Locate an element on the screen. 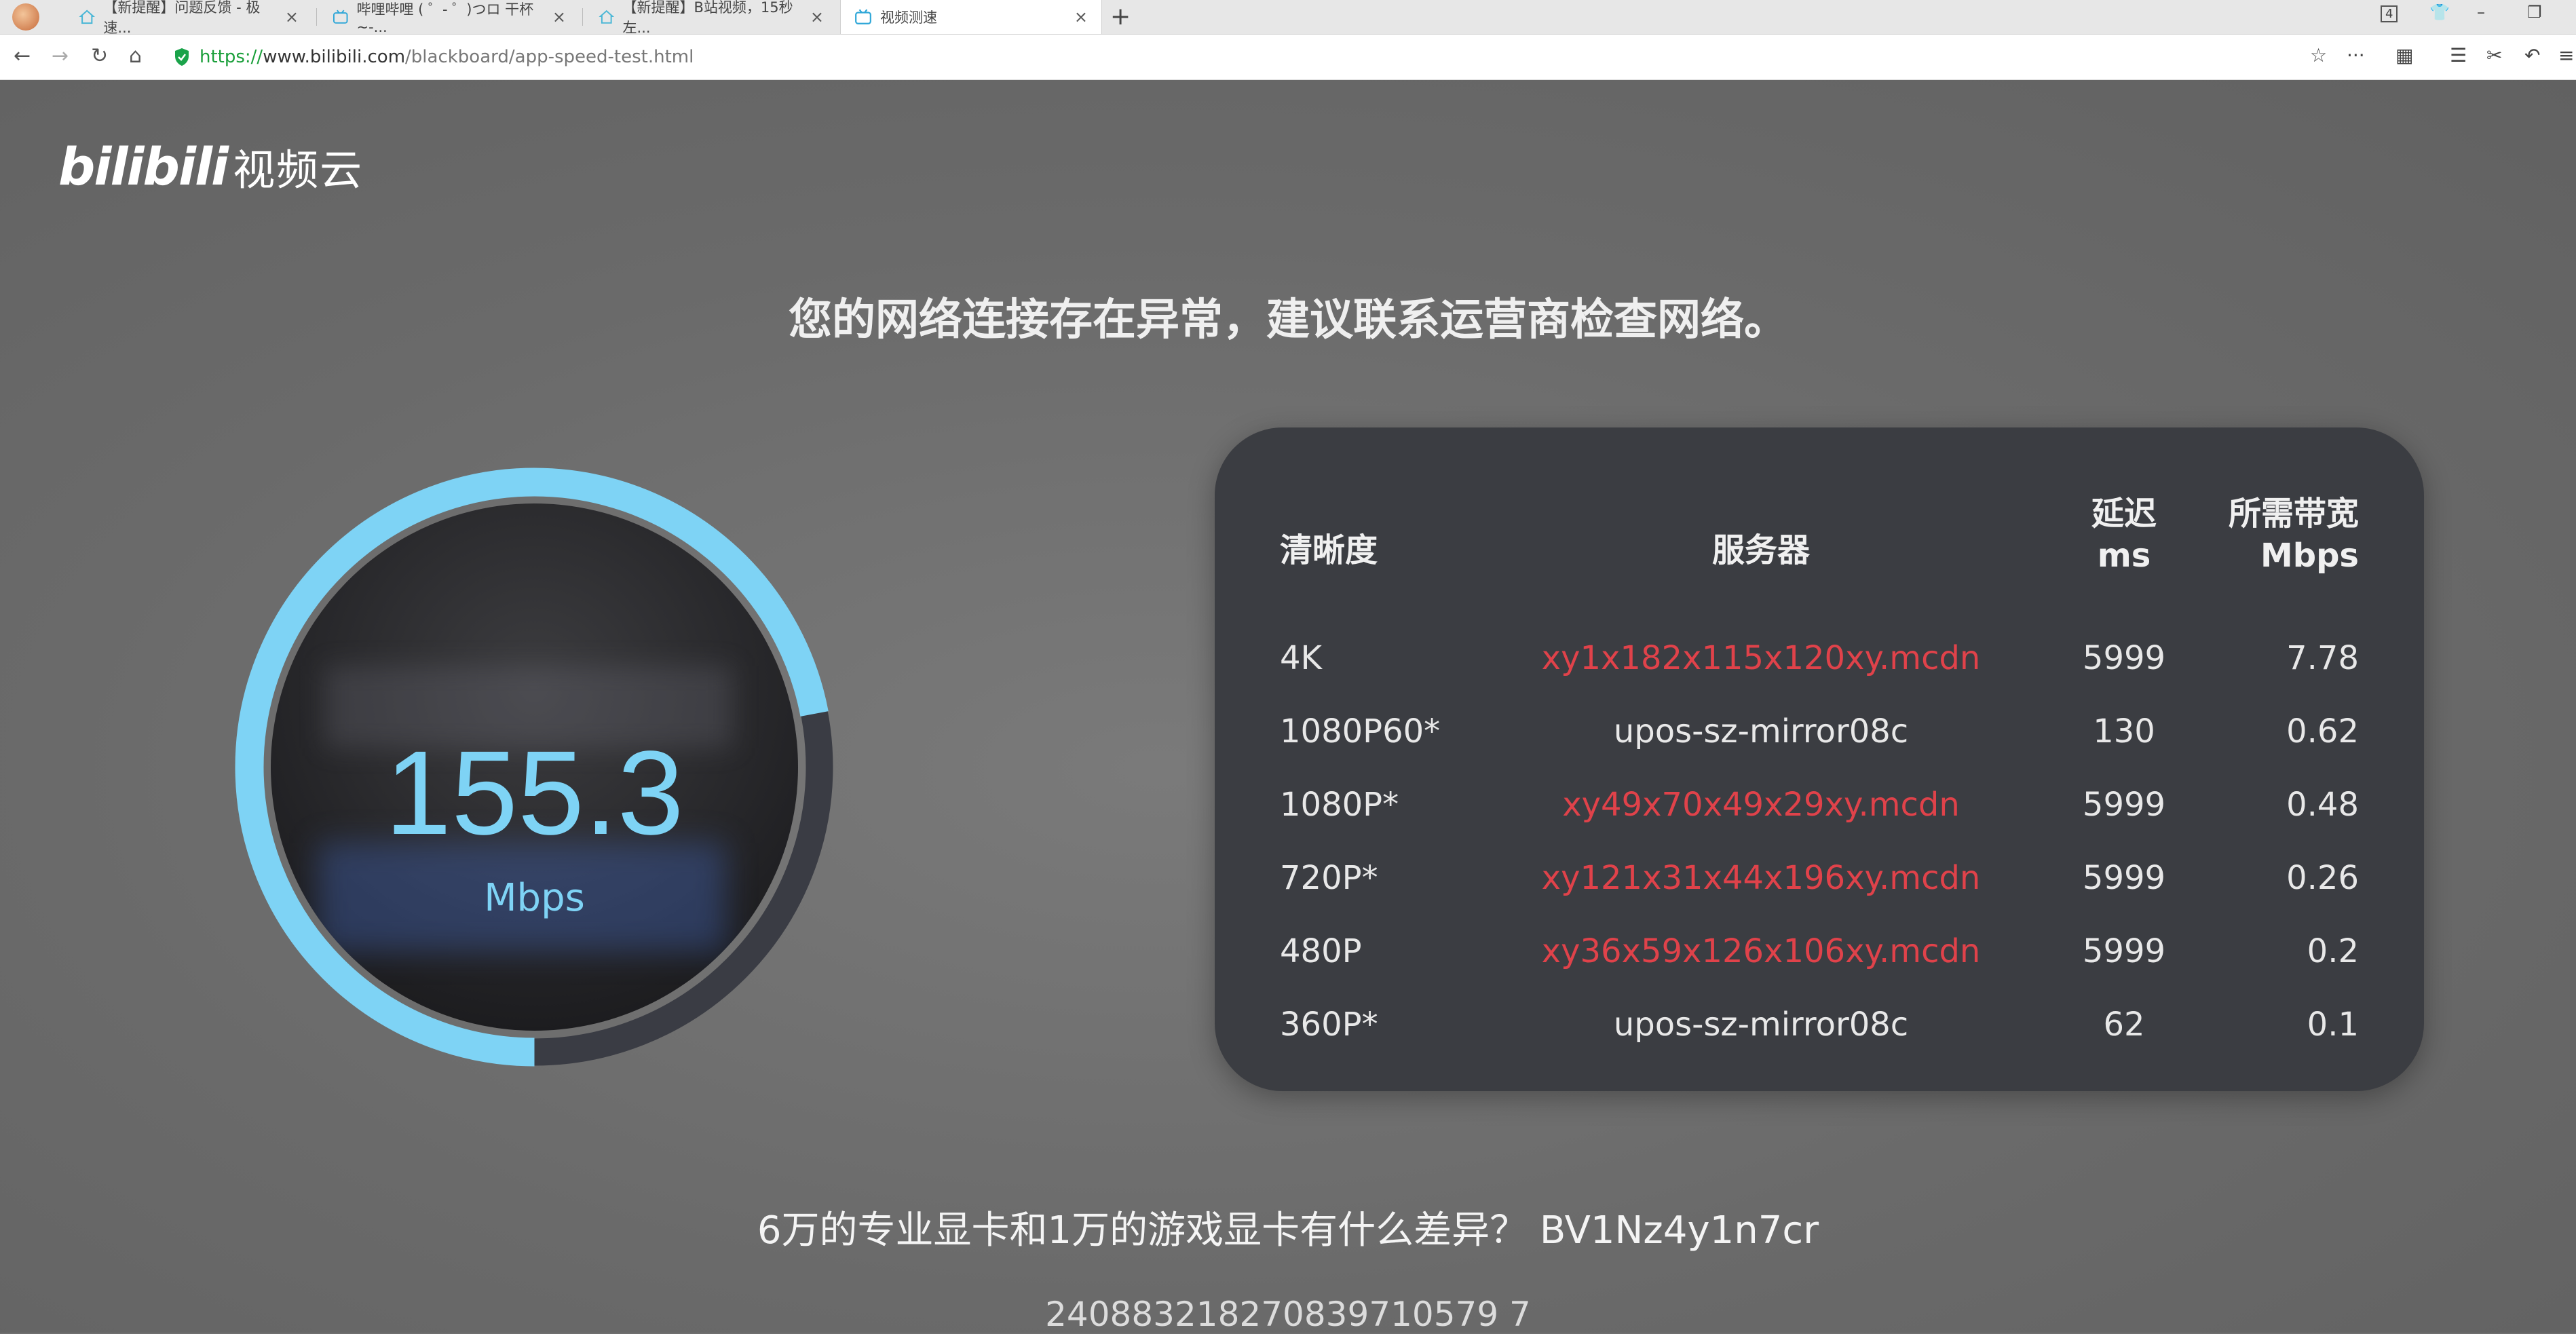 Image resolution: width=2576 pixels, height=1334 pixels. menu-icon: ≡ is located at coordinates (2566, 55).